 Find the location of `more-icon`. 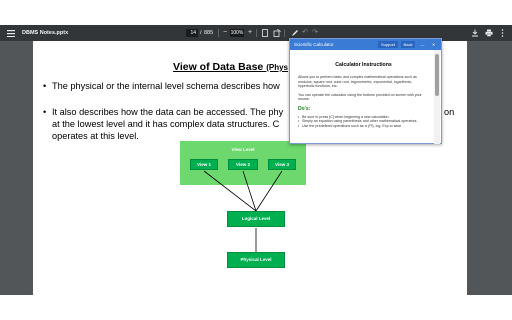

more-icon is located at coordinates (502, 33).